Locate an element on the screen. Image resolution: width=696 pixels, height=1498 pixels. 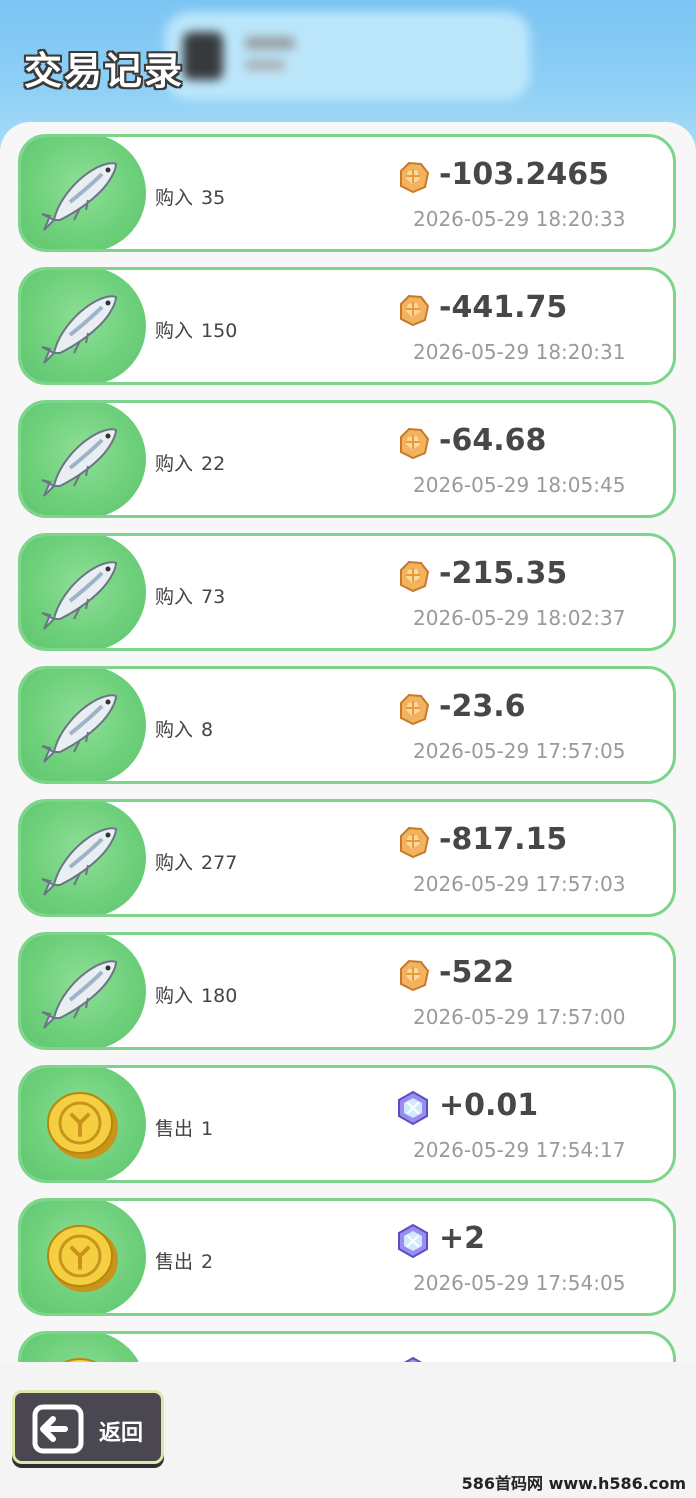
transaction-row-4: 购入 73 -215.35 2026-05-29 18:02:37 is located at coordinates (347, 592).